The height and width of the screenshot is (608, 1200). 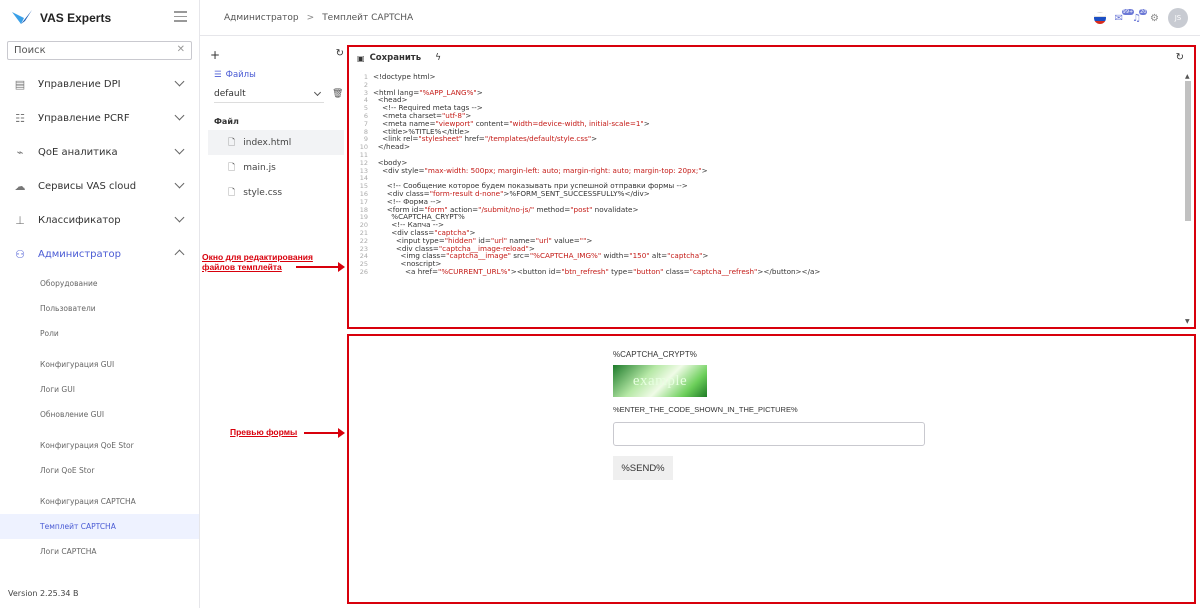 I want to click on captcha-word: example, so click(x=660, y=380).